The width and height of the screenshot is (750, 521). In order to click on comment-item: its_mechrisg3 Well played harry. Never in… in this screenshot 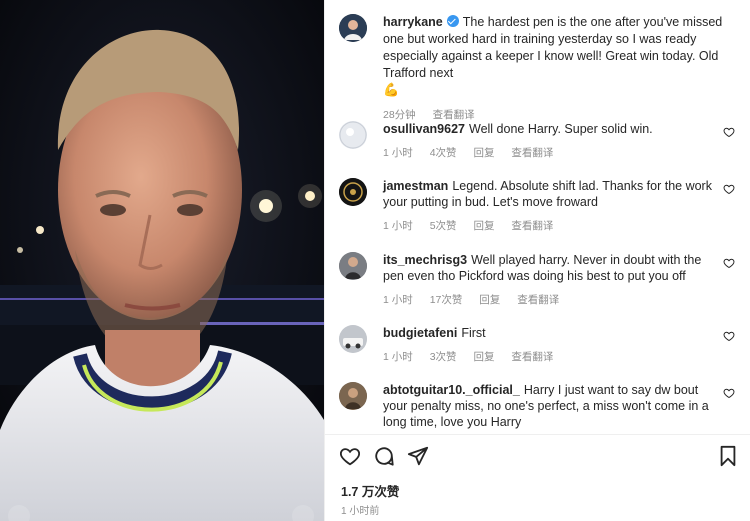, I will do `click(541, 279)`.